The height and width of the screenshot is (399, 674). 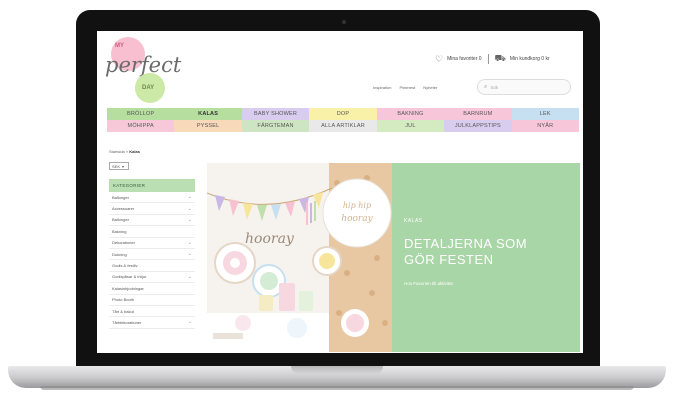 I want to click on balloon-text-line1: hip hip, so click(x=357, y=205).